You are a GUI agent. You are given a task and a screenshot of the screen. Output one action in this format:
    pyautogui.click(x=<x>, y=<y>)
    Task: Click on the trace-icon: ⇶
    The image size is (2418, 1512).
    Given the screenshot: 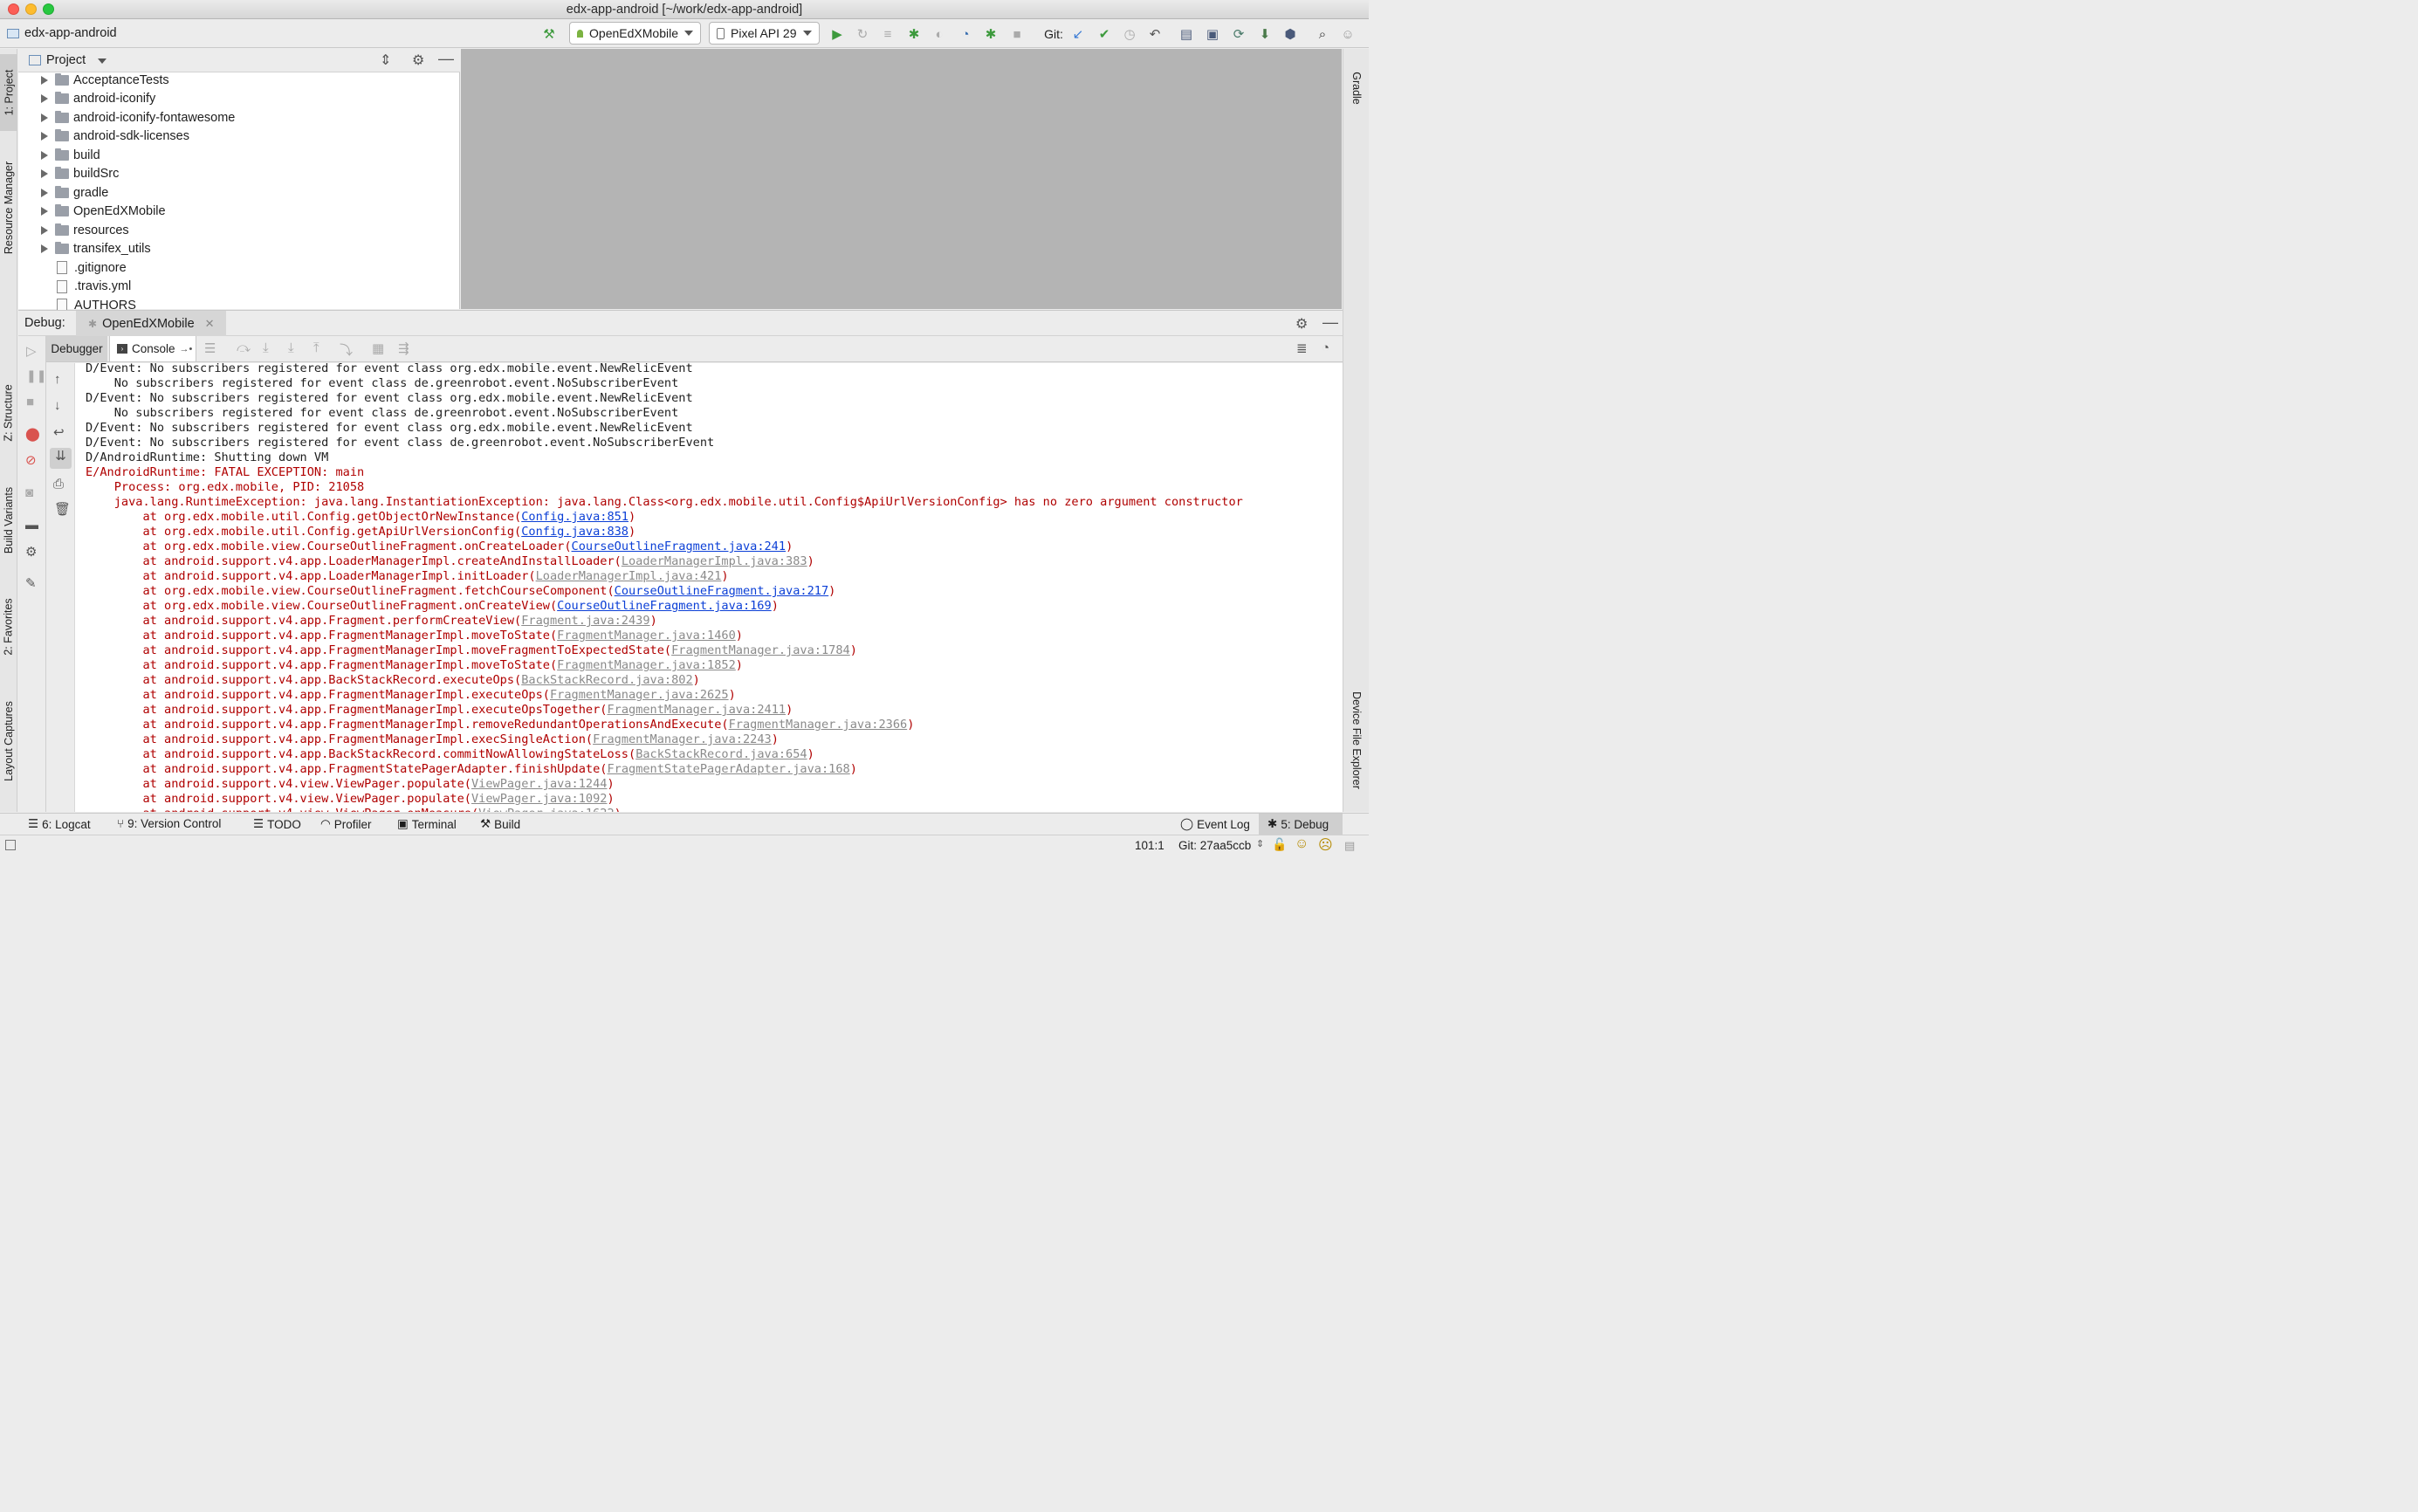 What is the action you would take?
    pyautogui.click(x=403, y=348)
    